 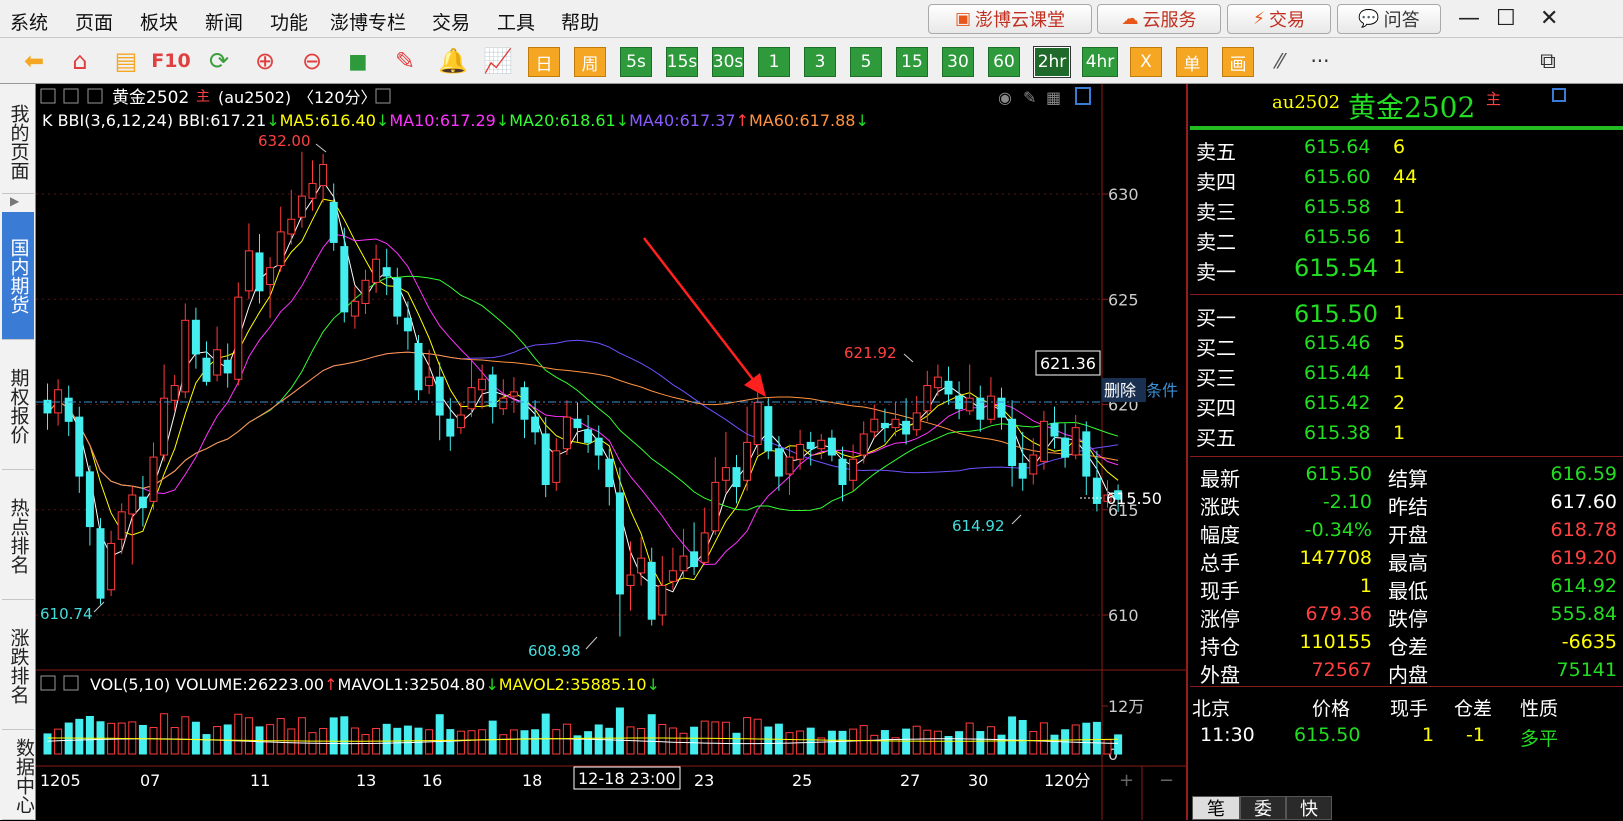 I want to click on ask-label: 卖五, so click(x=1216, y=152).